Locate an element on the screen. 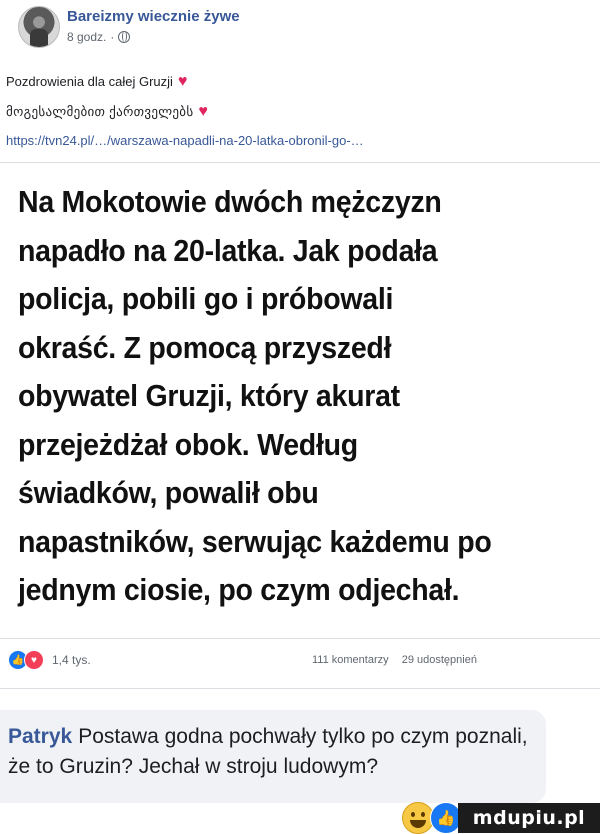 This screenshot has height=834, width=600. post-text-line-2: მოგესალმებით ქართველებს is located at coordinates (100, 111).